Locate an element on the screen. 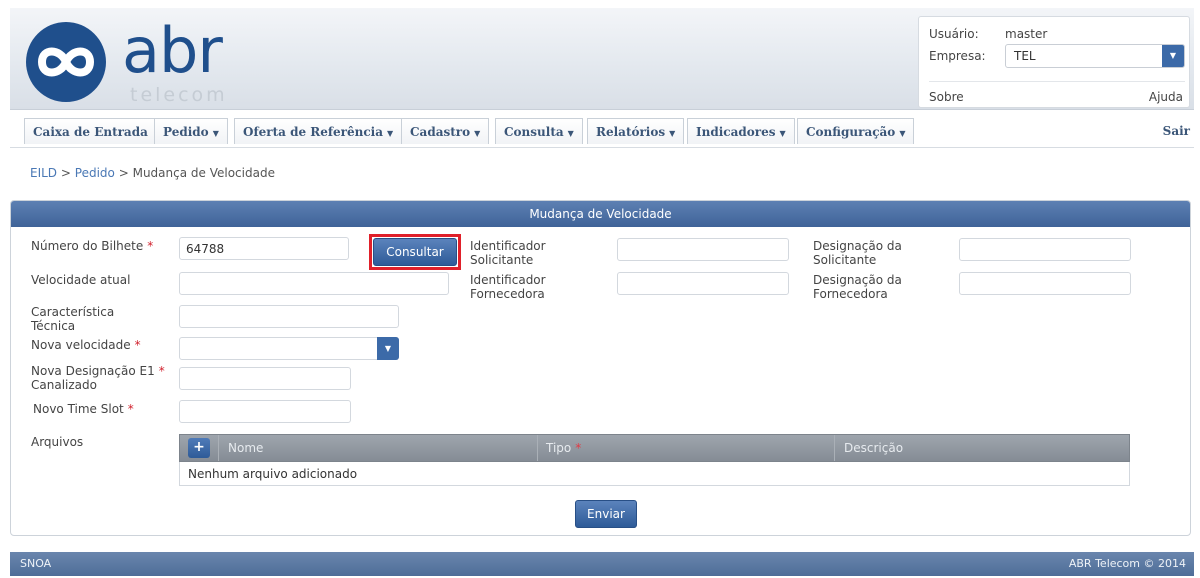 The width and height of the screenshot is (1200, 578). breadcrumb-current: Mudança de Velocidade is located at coordinates (203, 173).